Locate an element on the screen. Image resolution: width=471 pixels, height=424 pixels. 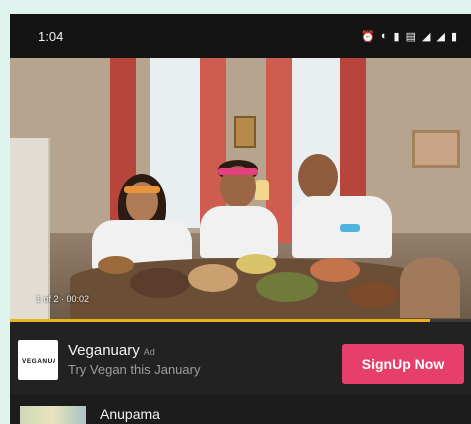
alarm-icon: ⏰ is located at coordinates (368, 36).